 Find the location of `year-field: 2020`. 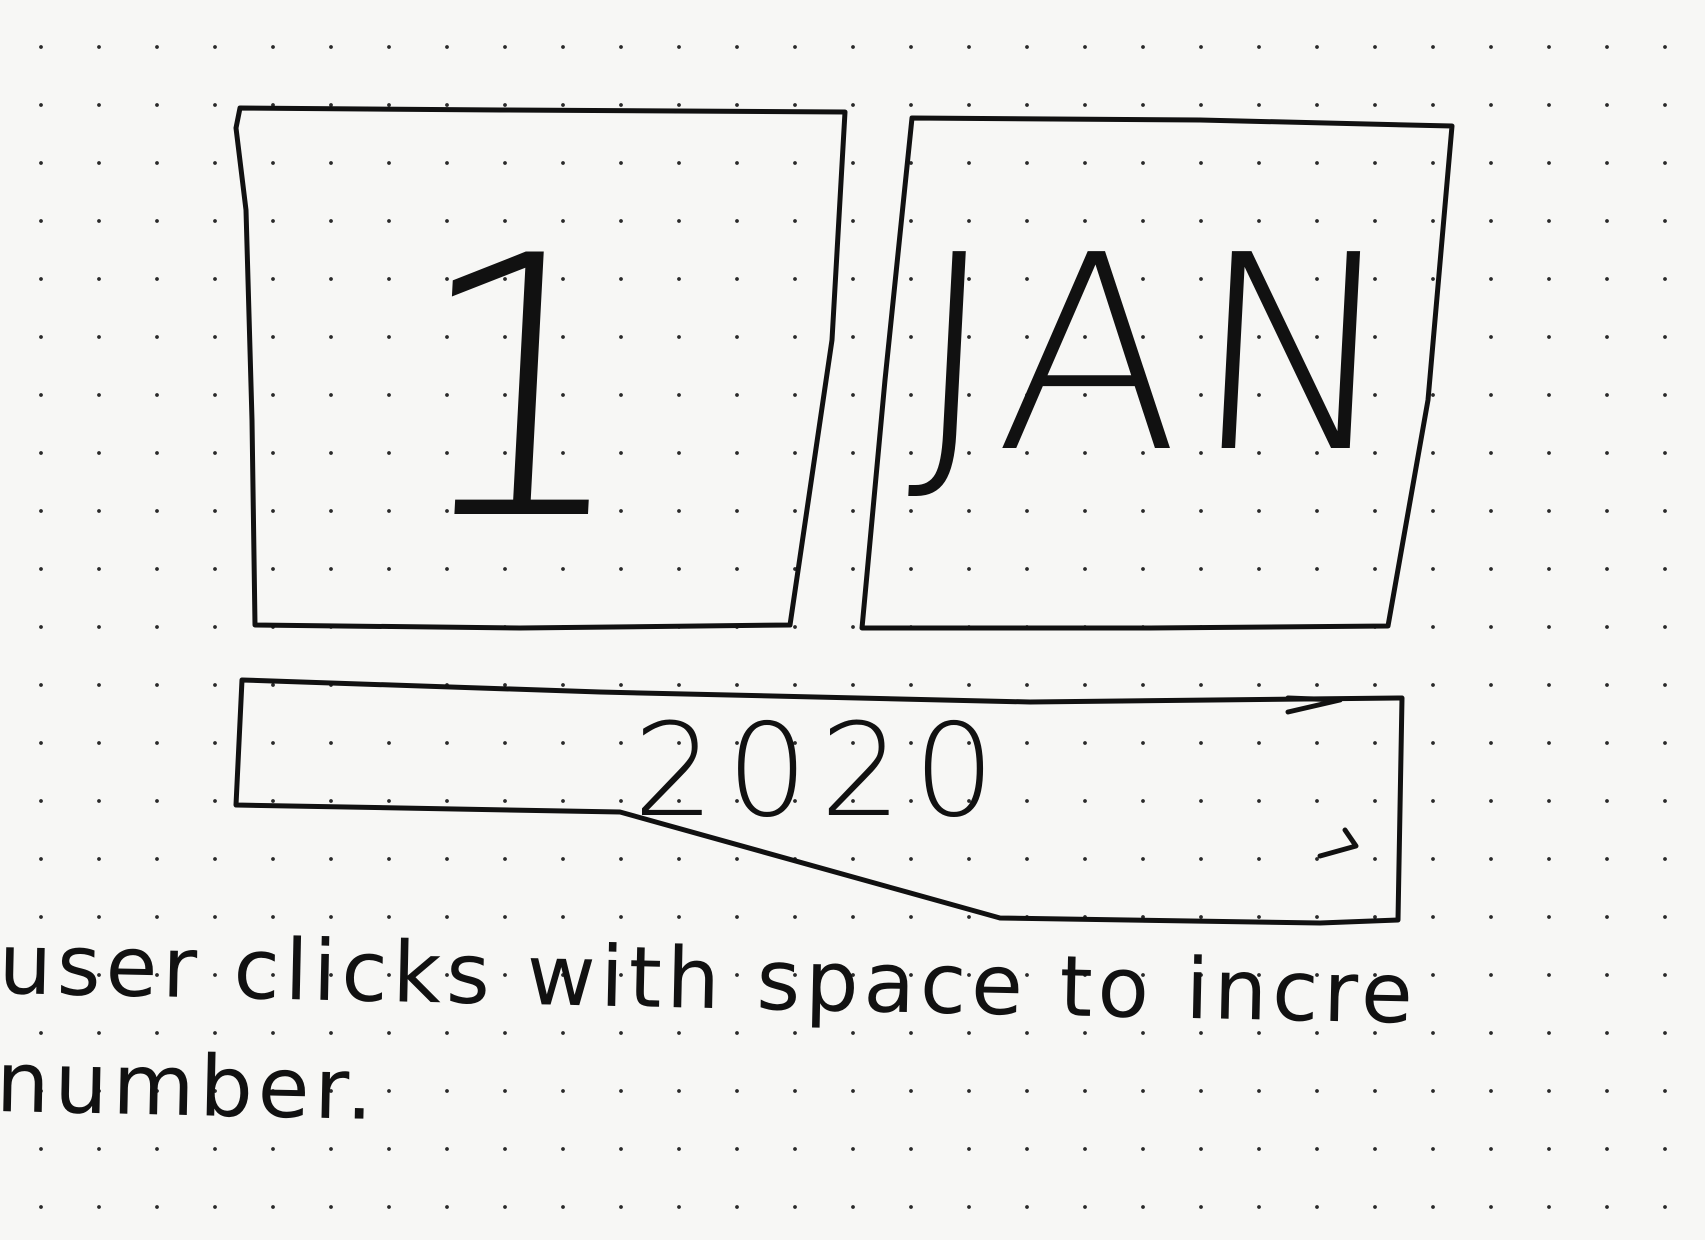

year-field: 2020 is located at coordinates (820, 772).